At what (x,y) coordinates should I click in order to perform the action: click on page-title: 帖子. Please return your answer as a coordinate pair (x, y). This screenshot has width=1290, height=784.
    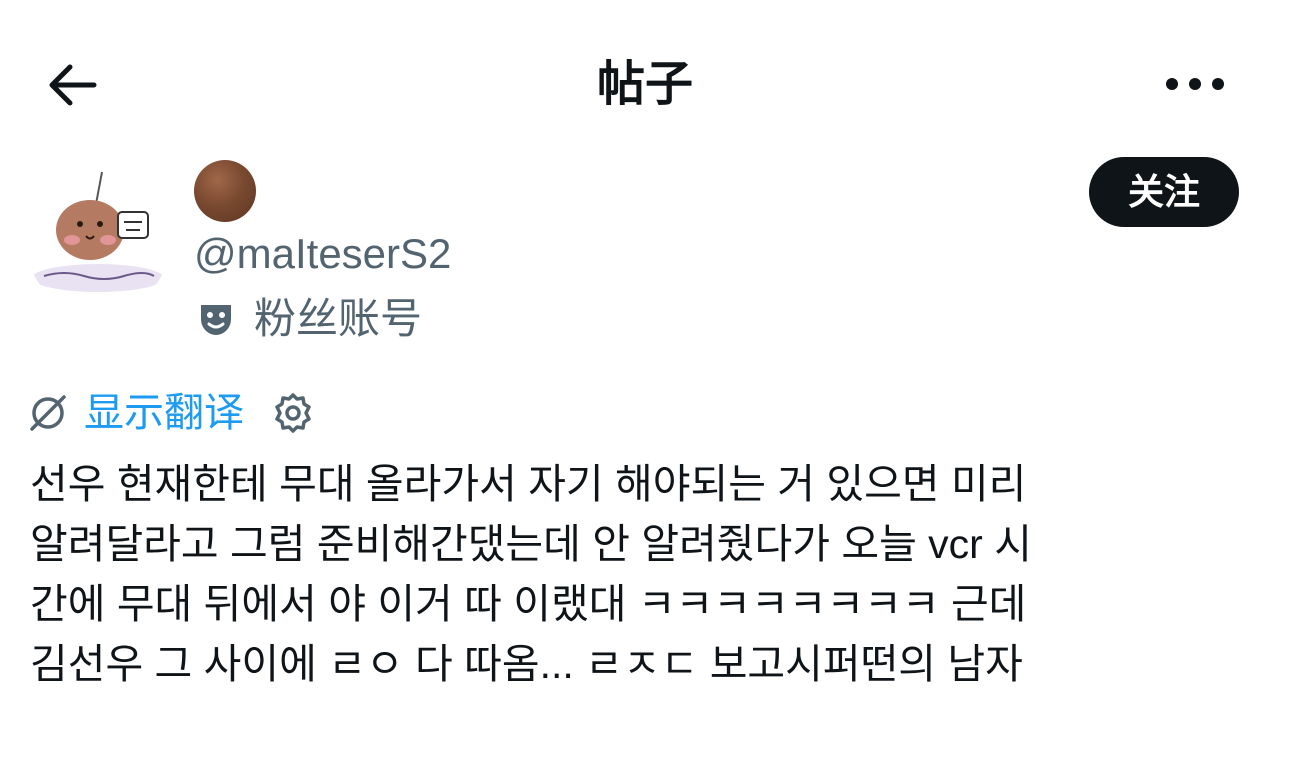
    Looking at the image, I should click on (644, 84).